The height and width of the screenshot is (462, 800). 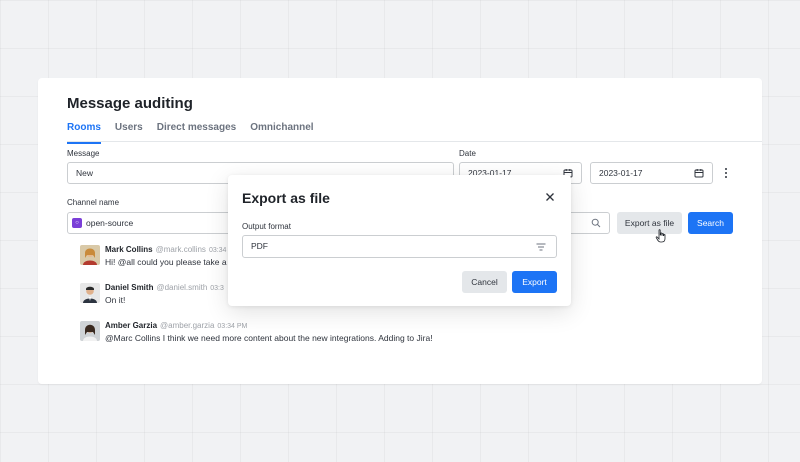 What do you see at coordinates (660, 236) in the screenshot?
I see `hand-cursor-icon` at bounding box center [660, 236].